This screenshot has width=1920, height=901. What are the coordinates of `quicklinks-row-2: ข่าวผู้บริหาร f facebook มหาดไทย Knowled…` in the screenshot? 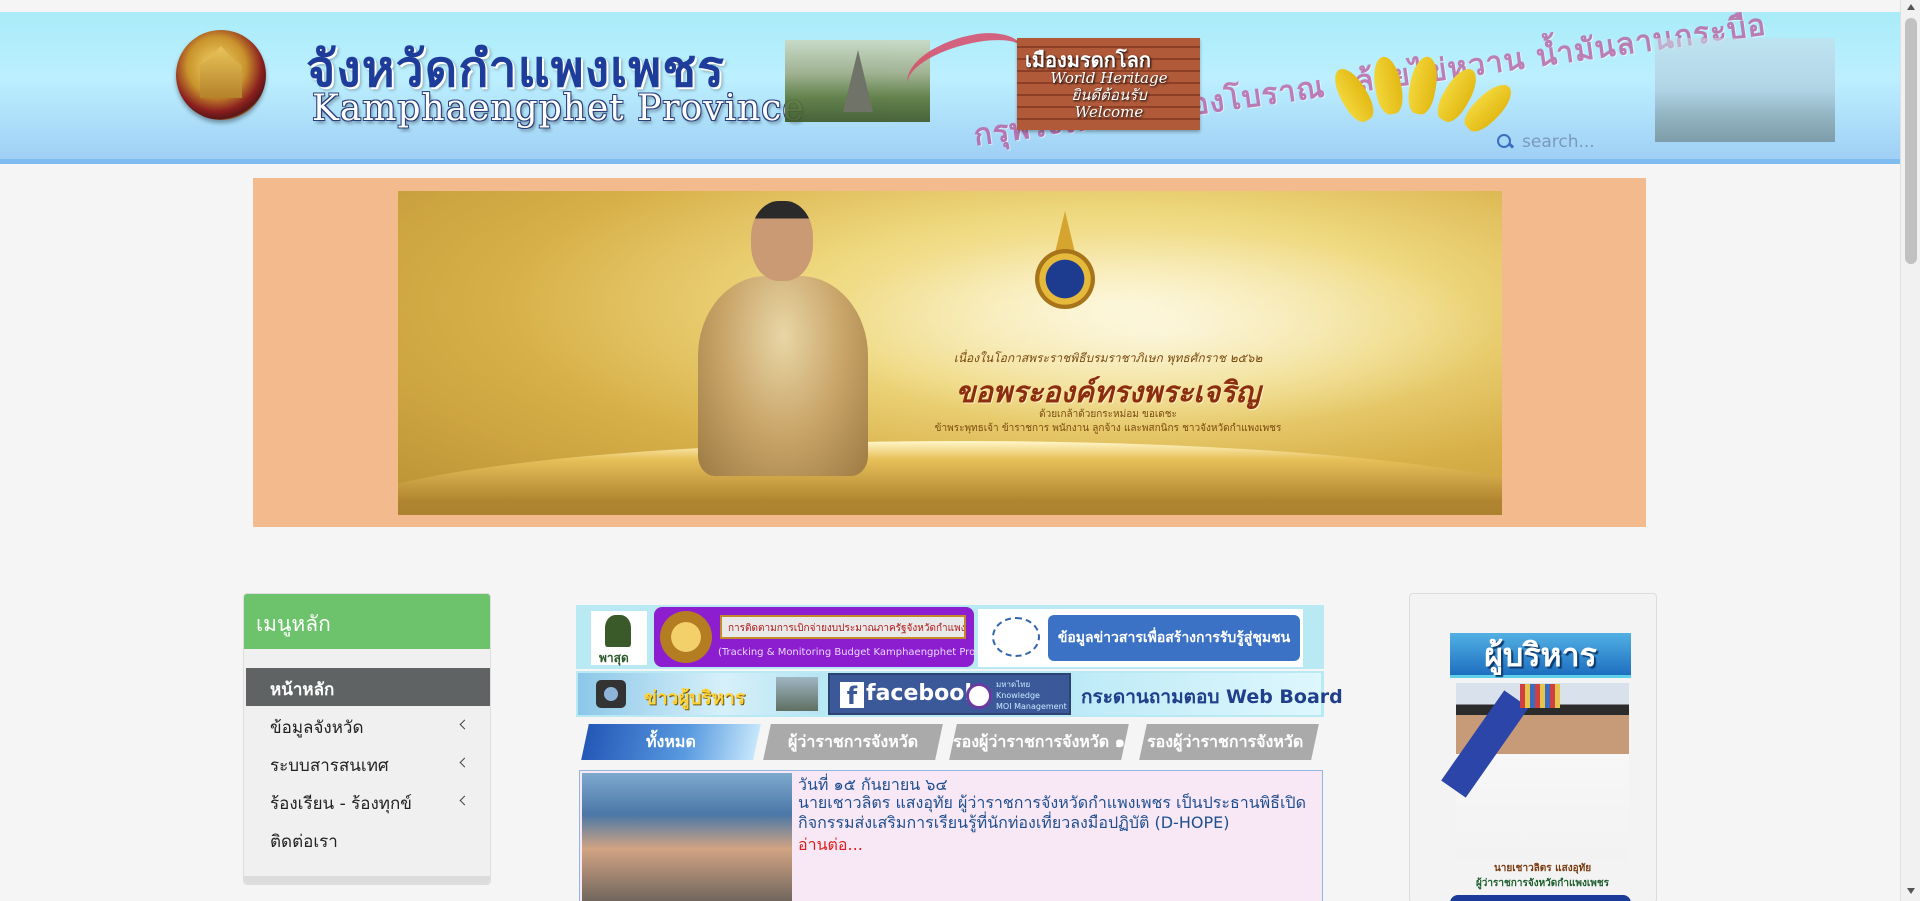 It's located at (959, 694).